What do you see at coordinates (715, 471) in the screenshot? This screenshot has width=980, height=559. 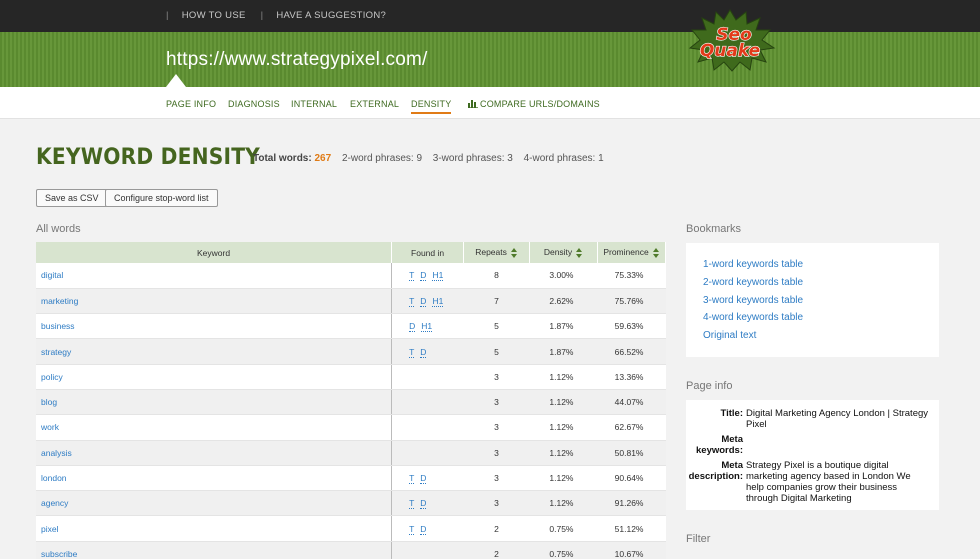 I see `meta-description-key: Meta description:` at bounding box center [715, 471].